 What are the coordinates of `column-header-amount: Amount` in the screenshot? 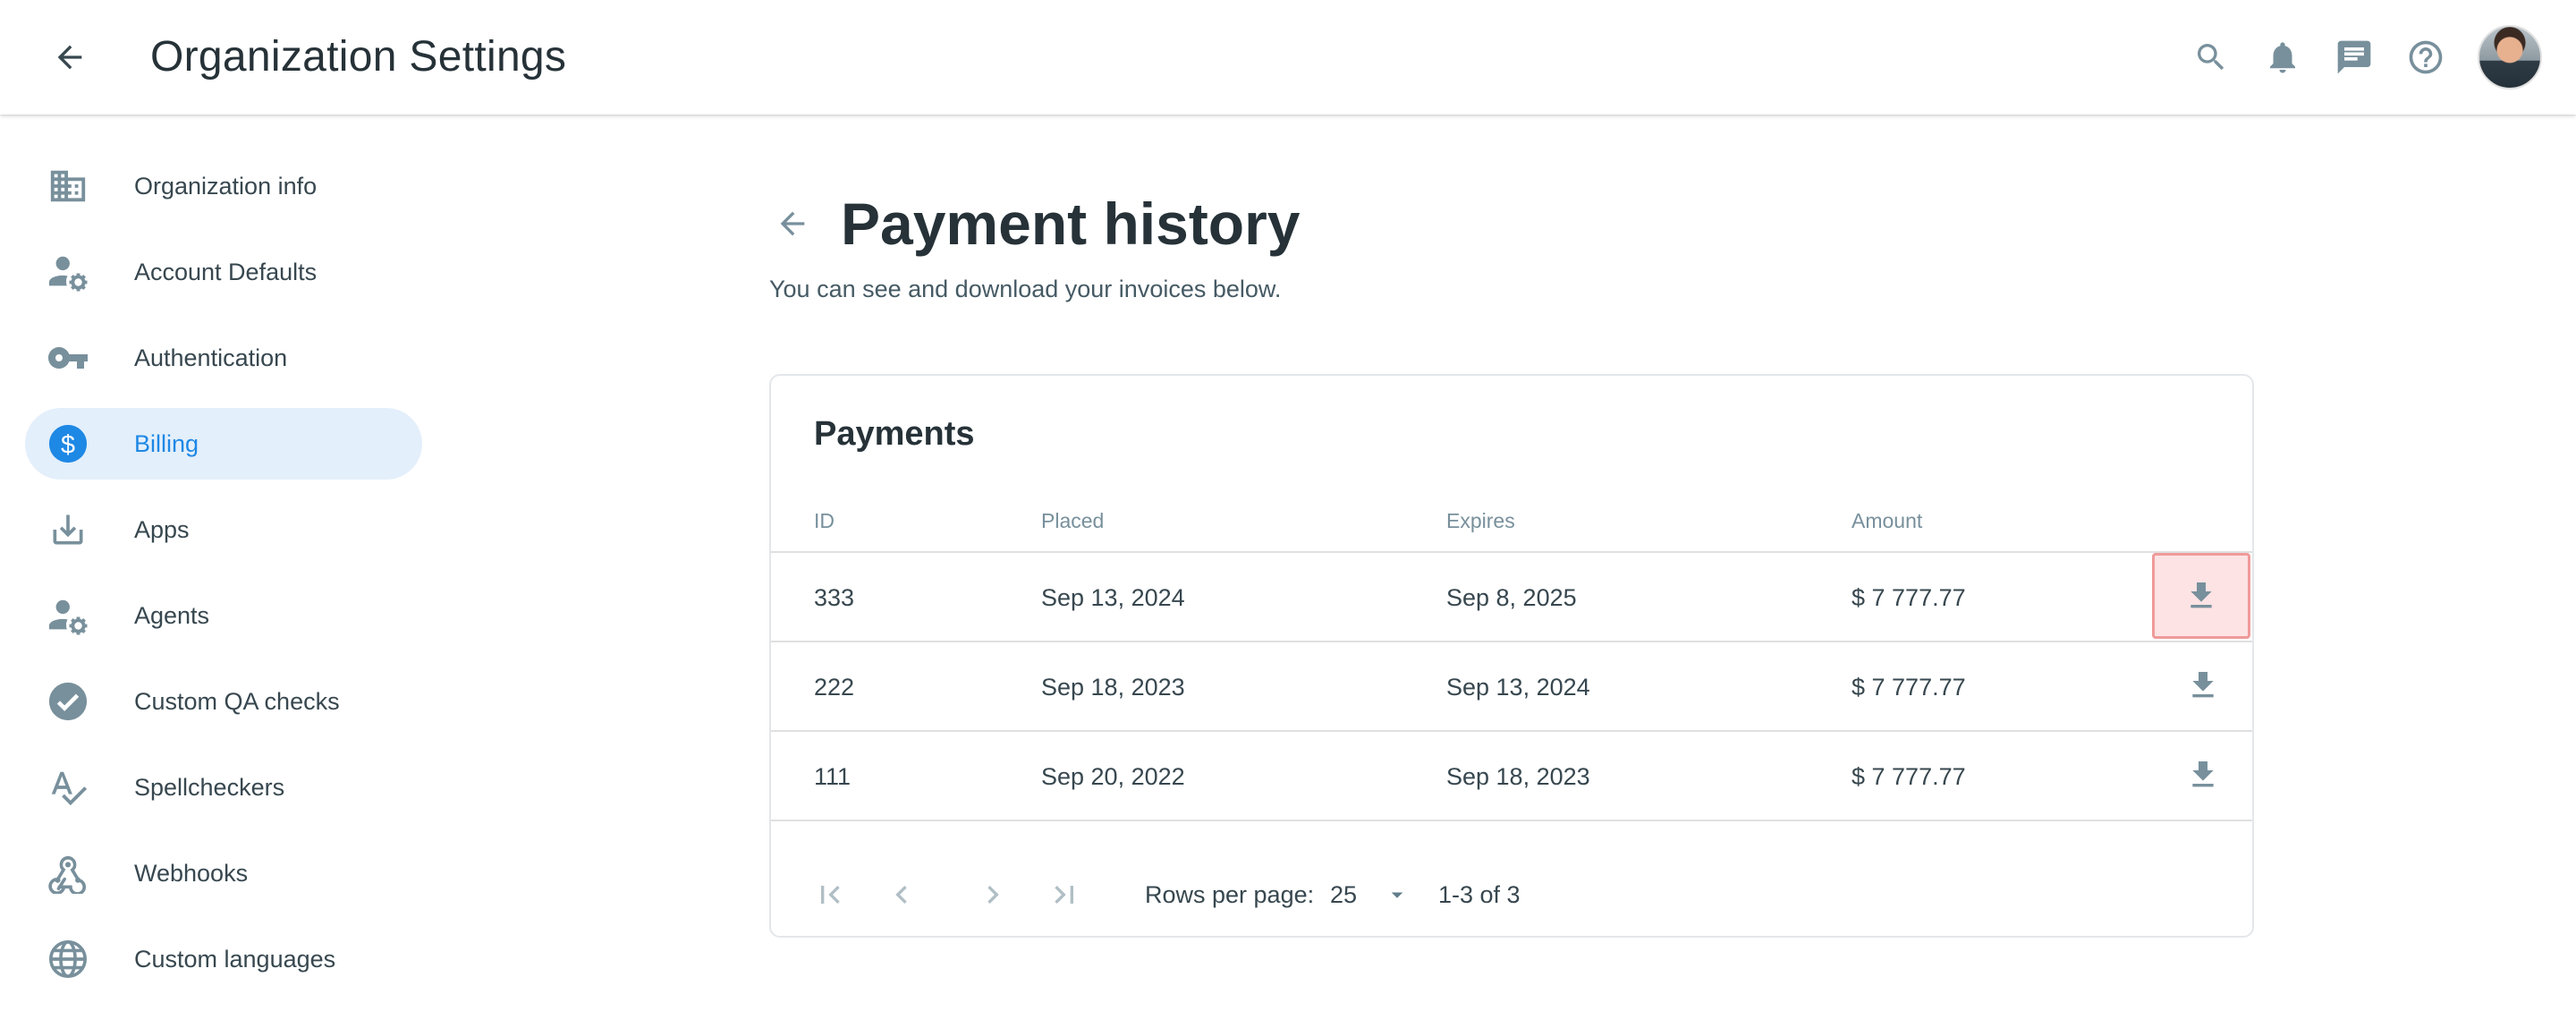 It's located at (1887, 521).